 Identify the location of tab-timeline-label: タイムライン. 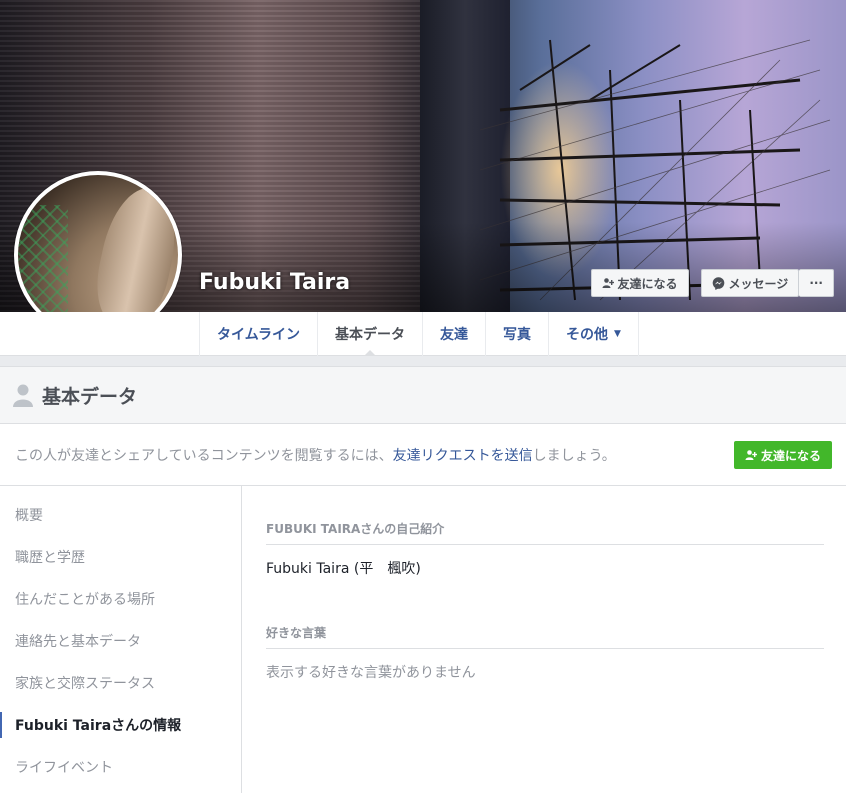
(259, 335).